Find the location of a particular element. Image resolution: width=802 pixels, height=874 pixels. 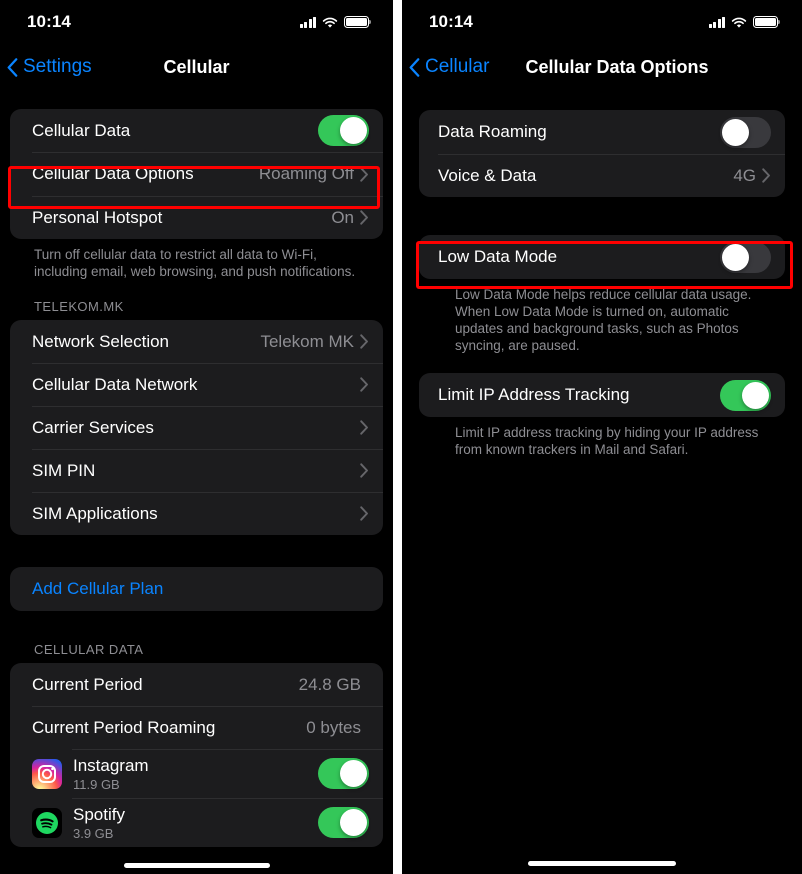

instagram-cellular-toggle is located at coordinates (343, 773).